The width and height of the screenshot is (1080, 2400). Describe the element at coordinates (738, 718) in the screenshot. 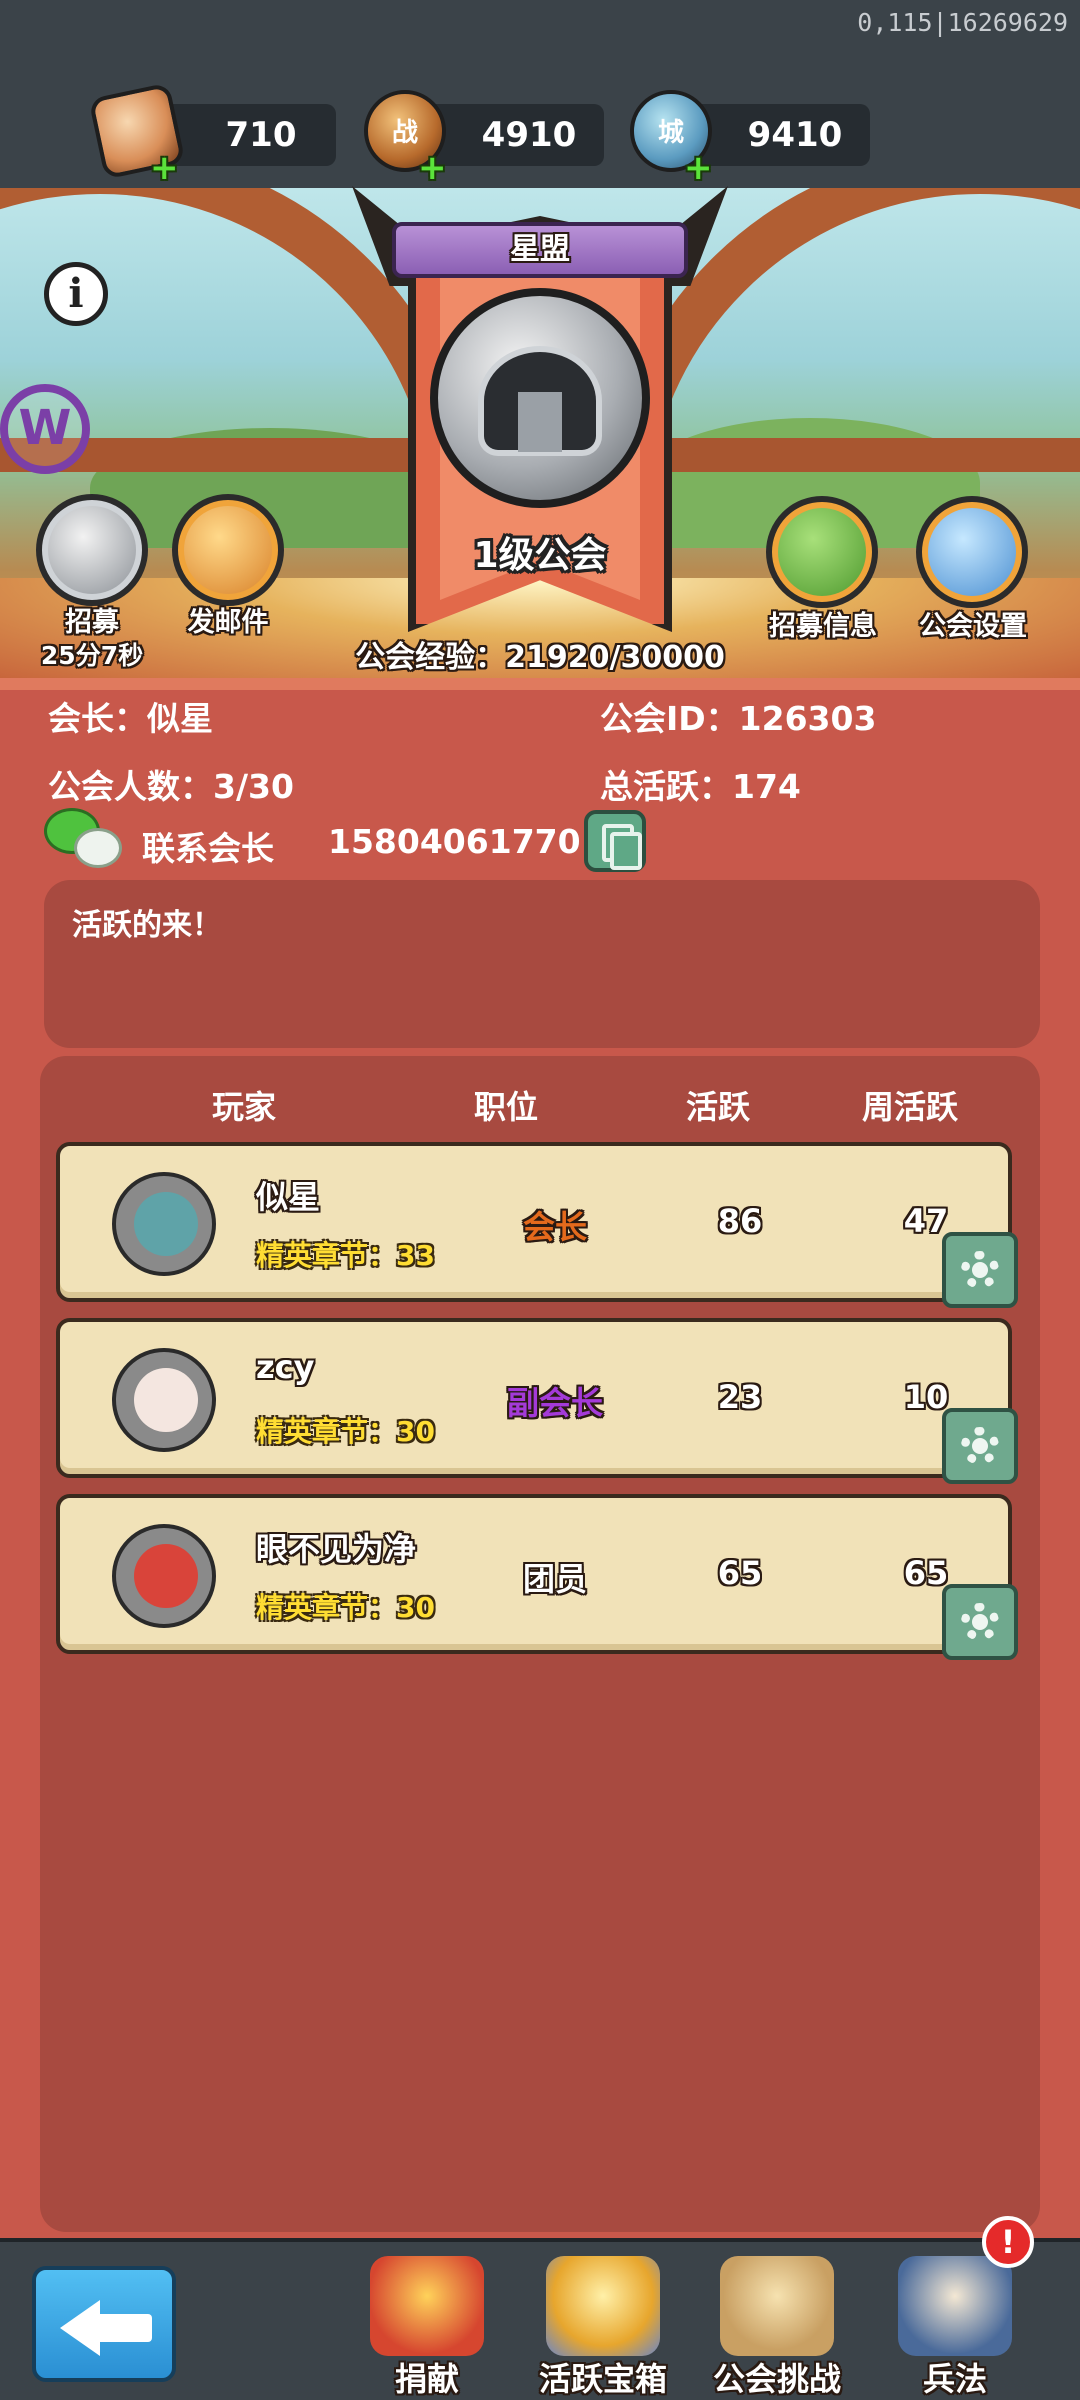

I see `guild-id: 公会ID：126303` at that location.